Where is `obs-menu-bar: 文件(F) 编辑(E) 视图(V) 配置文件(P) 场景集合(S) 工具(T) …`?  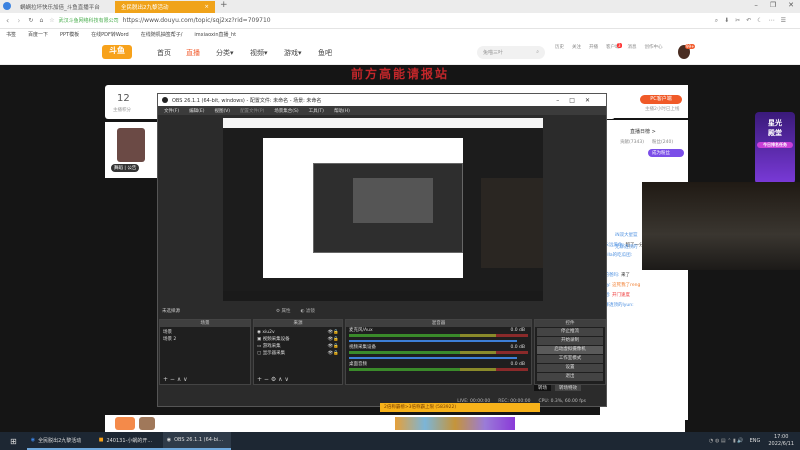
obs-menu-bar: 文件(F) 编辑(E) 视图(V) 配置文件(P) 场景集合(S) 工具(T) … is located at coordinates (382, 110).